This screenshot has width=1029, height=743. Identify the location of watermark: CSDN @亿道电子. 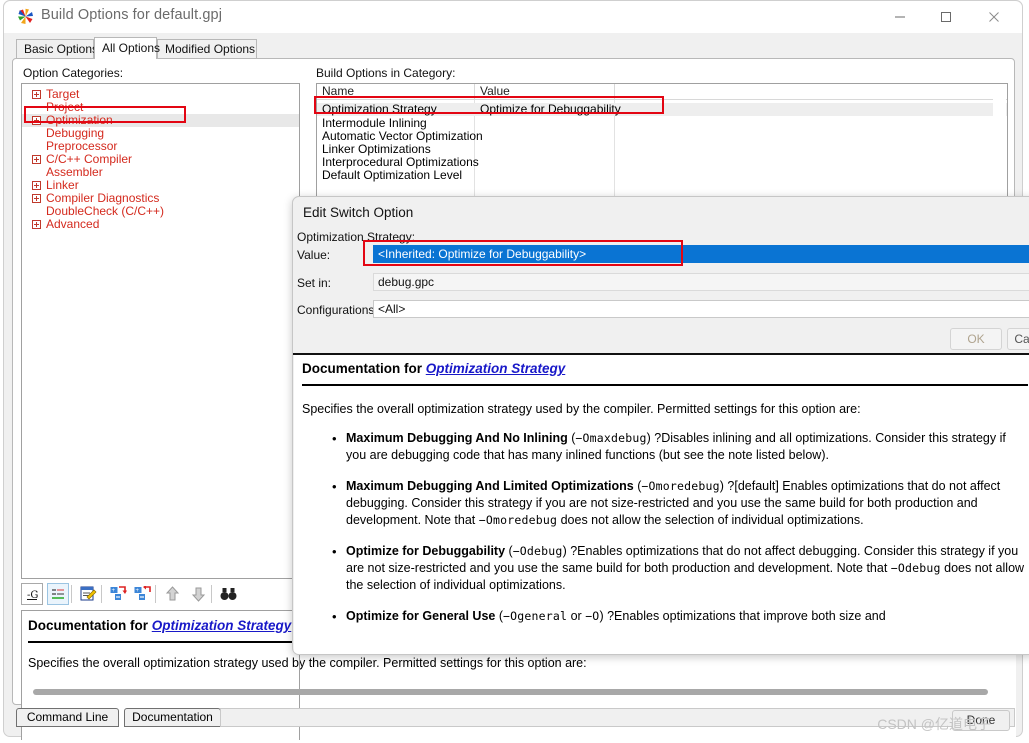
(934, 724).